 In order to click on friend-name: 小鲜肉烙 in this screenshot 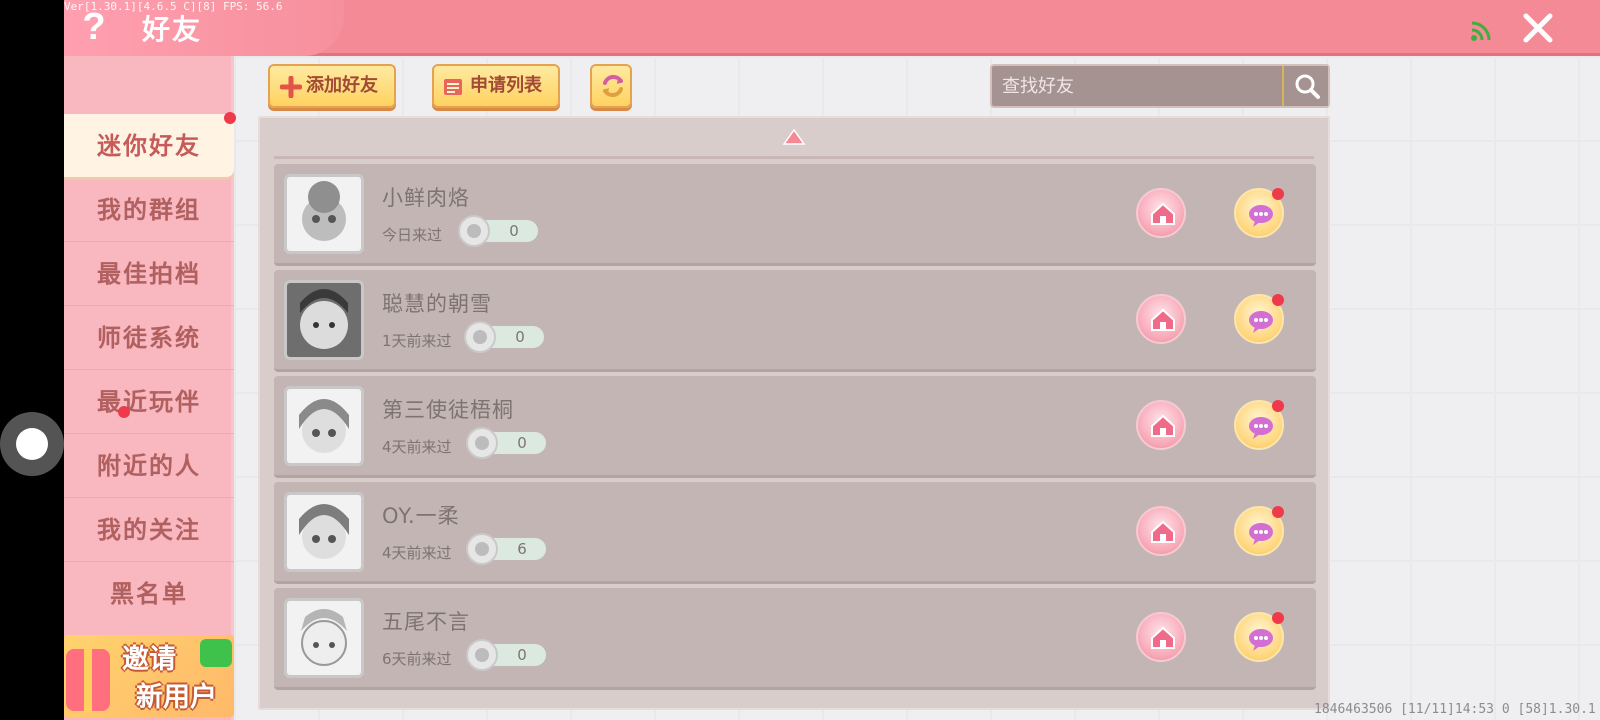, I will do `click(426, 198)`.